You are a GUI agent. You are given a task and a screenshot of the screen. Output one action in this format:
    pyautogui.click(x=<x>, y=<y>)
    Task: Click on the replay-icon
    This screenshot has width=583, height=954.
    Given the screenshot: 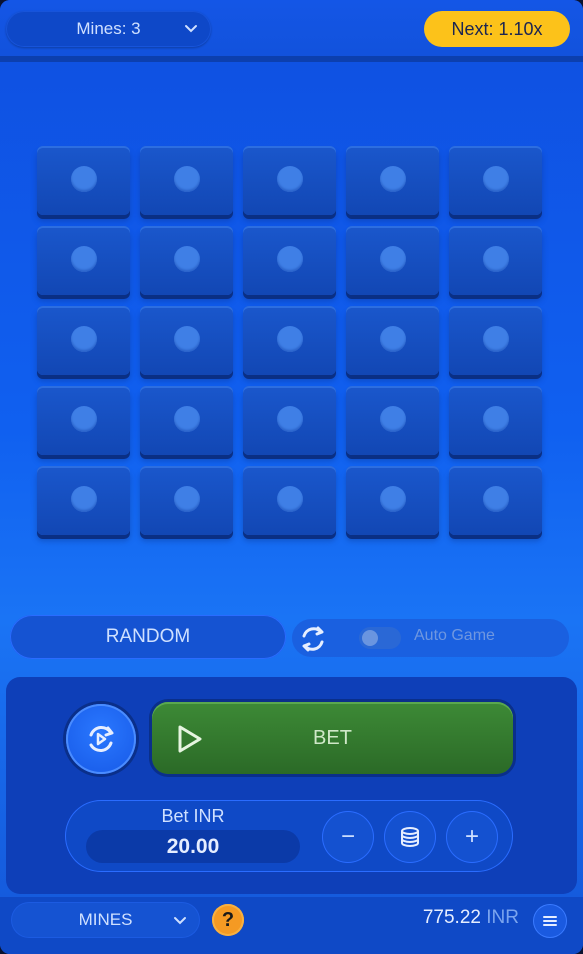 What is the action you would take?
    pyautogui.click(x=101, y=739)
    